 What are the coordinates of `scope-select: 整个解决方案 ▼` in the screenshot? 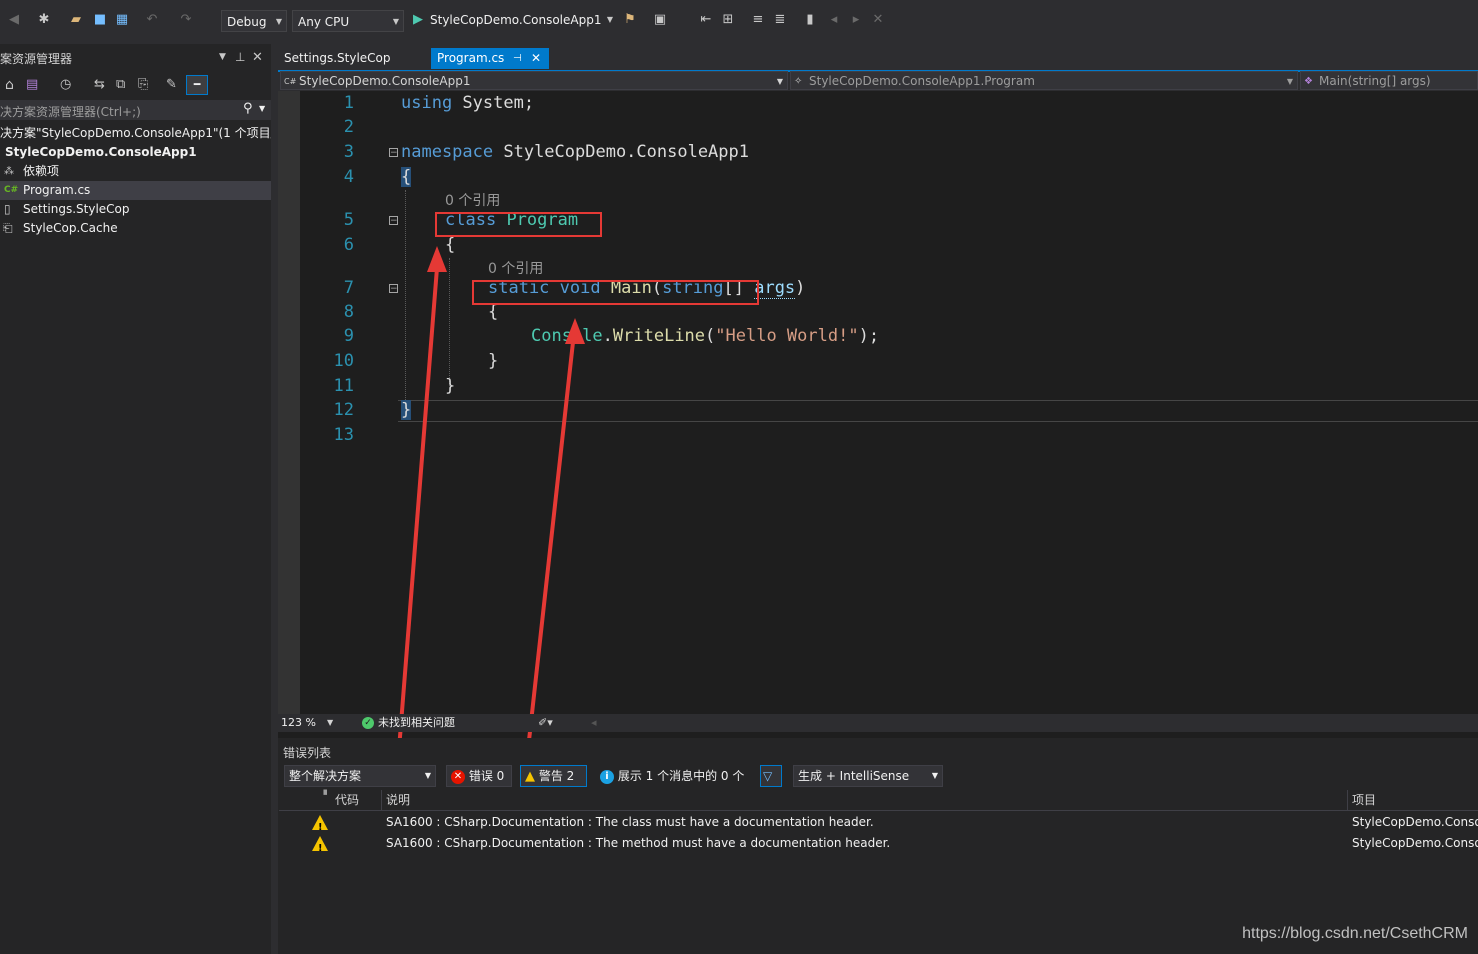 It's located at (360, 776).